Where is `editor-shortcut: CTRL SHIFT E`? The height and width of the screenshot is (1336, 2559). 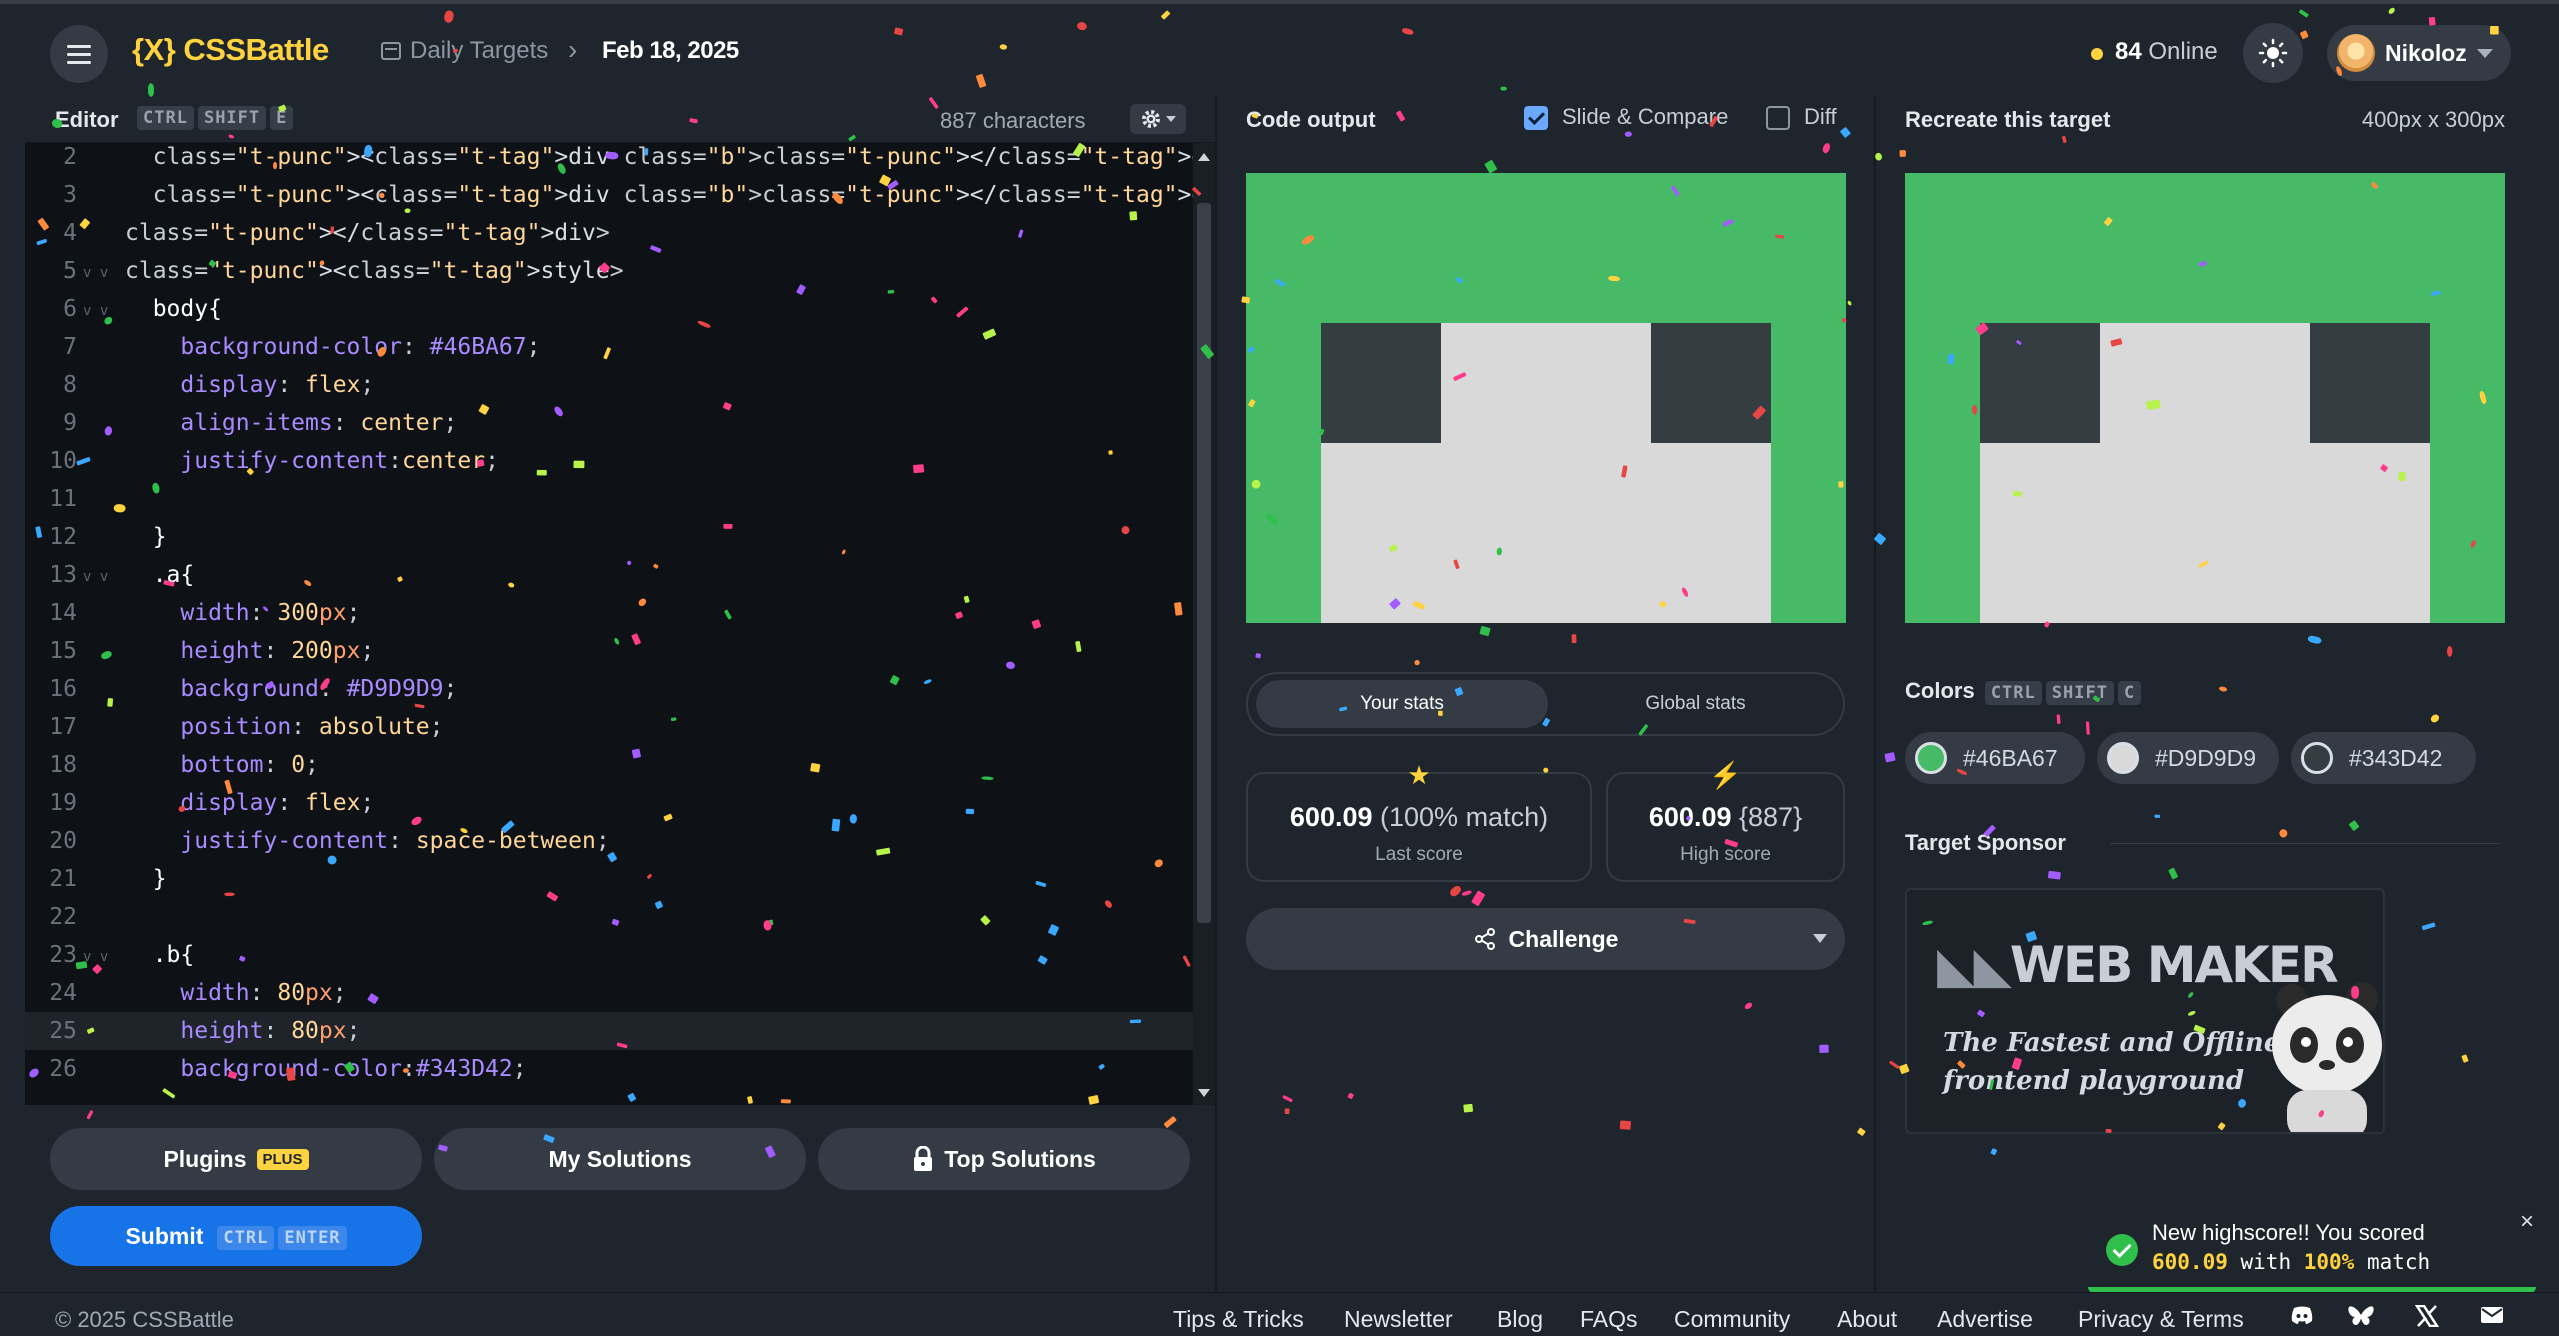
editor-shortcut: CTRL SHIFT E is located at coordinates (213, 118).